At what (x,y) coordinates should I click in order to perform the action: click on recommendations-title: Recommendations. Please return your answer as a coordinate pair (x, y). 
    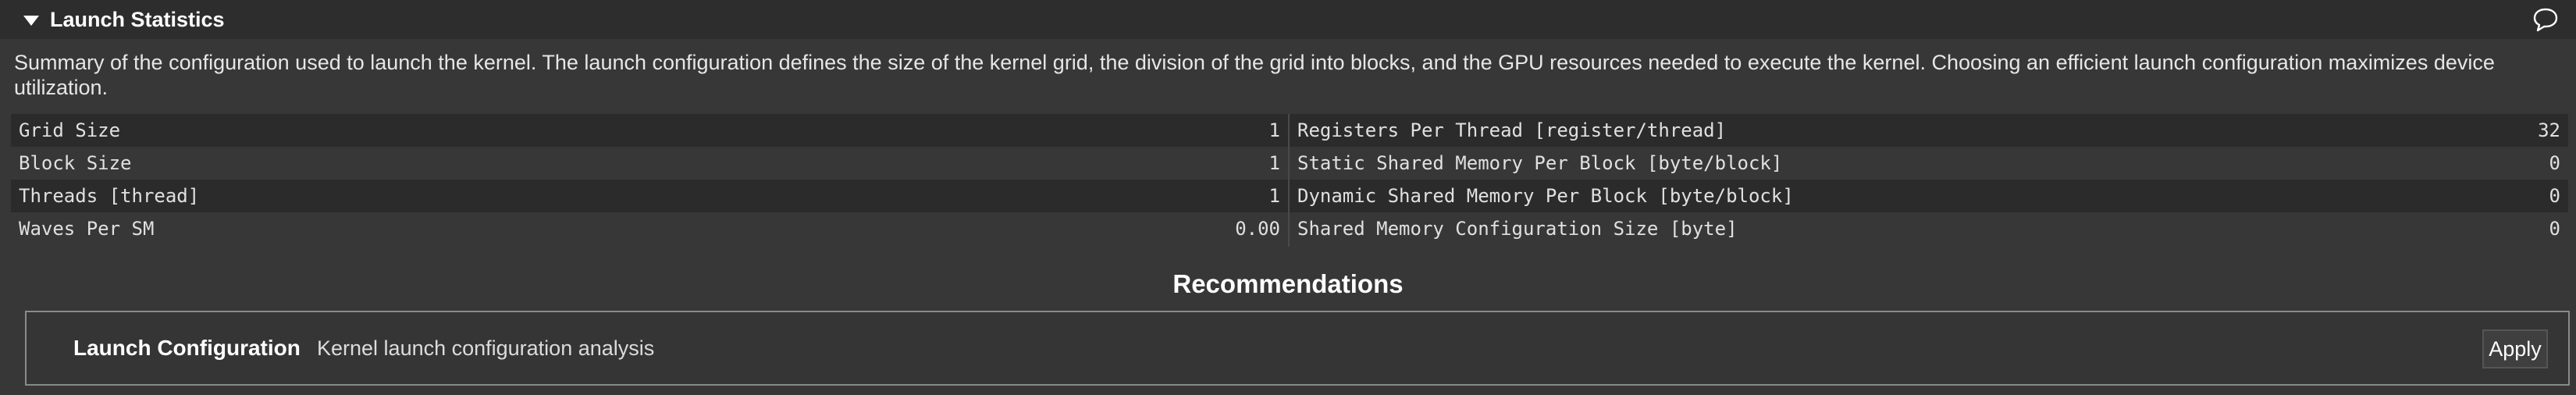
    Looking at the image, I should click on (1288, 283).